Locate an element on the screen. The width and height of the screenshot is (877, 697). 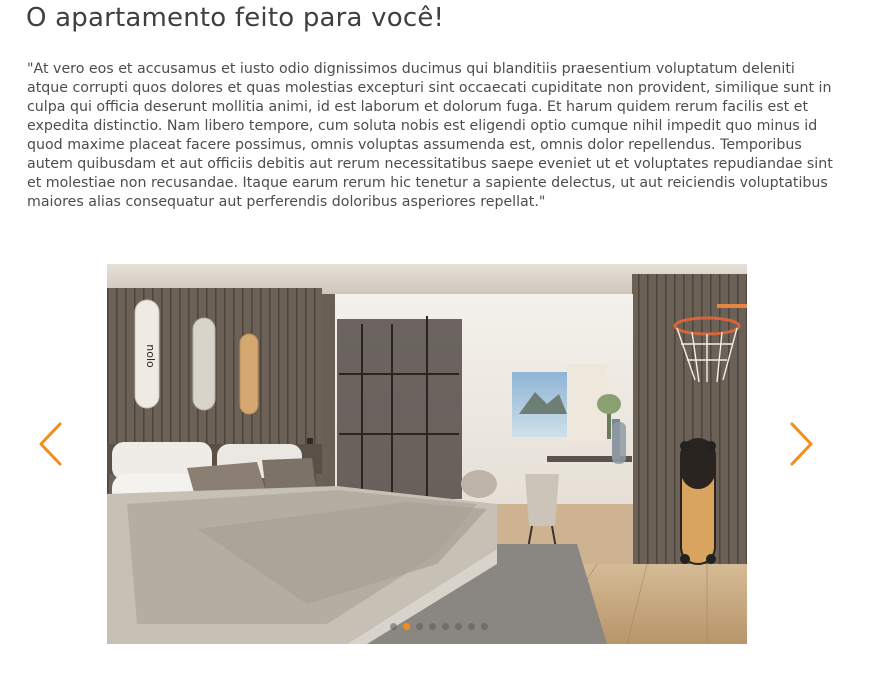
chevron-left-icon is located at coordinates (50, 444).